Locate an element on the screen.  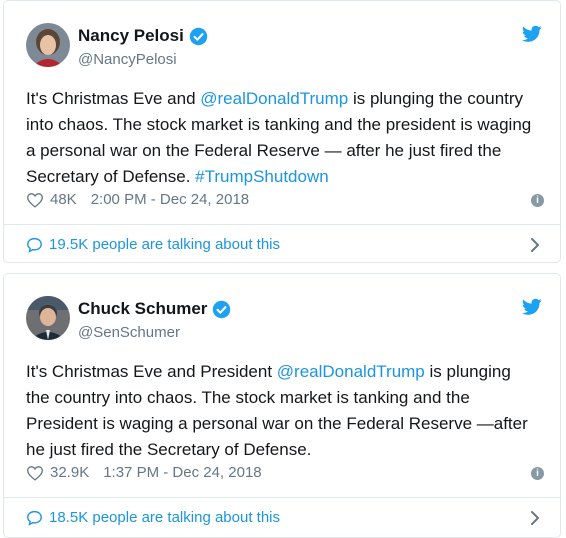
author-name-row: Nancy Pelosi is located at coordinates (143, 36).